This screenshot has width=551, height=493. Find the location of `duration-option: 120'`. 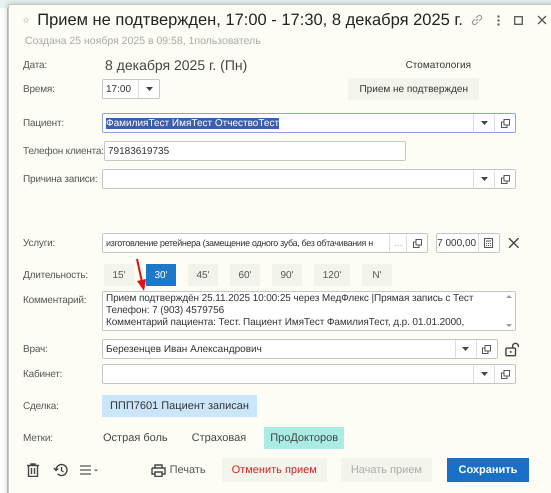

duration-option: 120' is located at coordinates (332, 275).